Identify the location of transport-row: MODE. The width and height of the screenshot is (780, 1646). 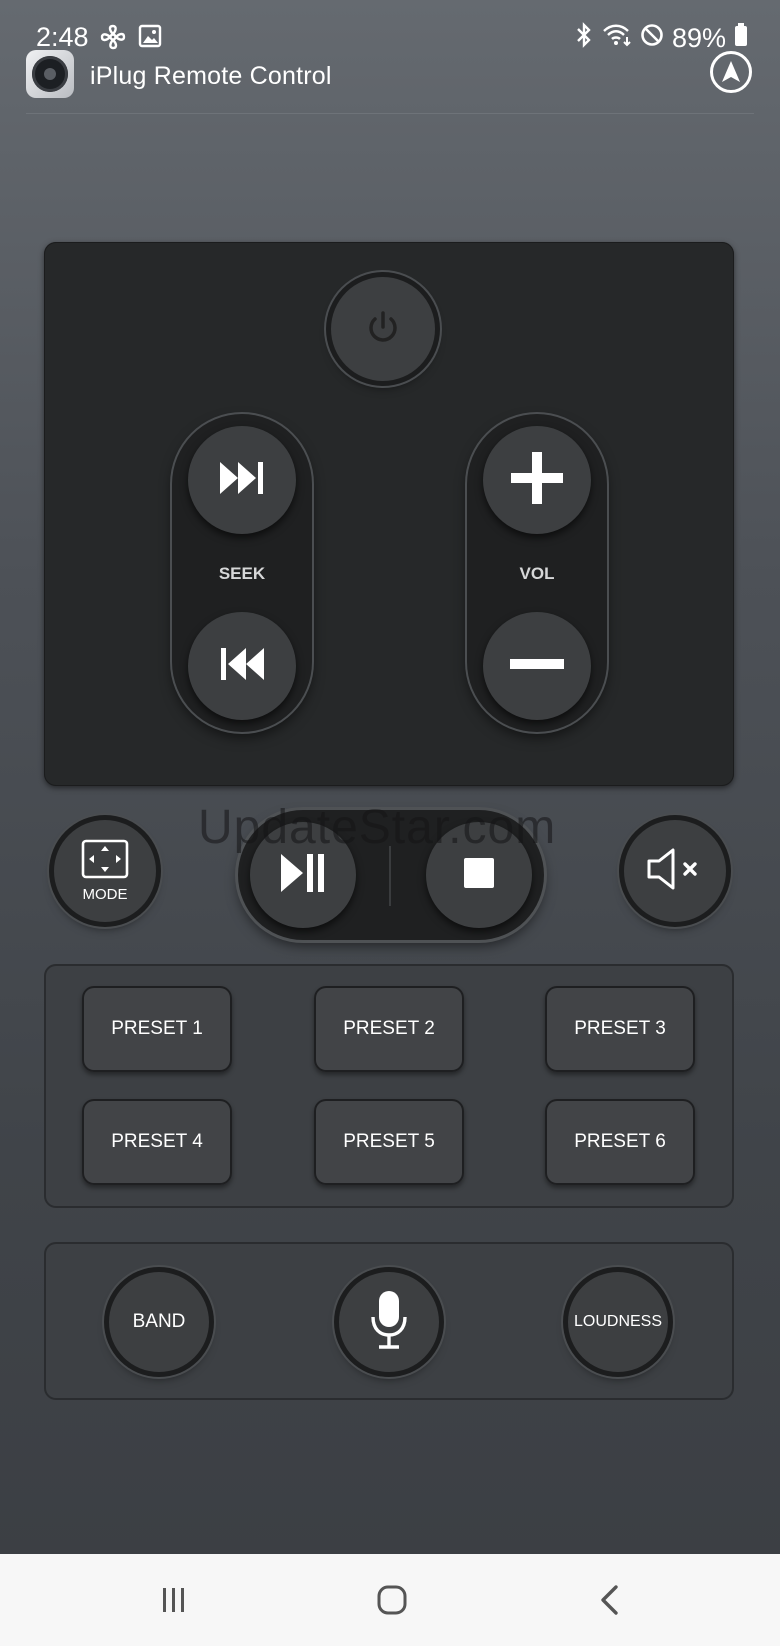
(390, 880).